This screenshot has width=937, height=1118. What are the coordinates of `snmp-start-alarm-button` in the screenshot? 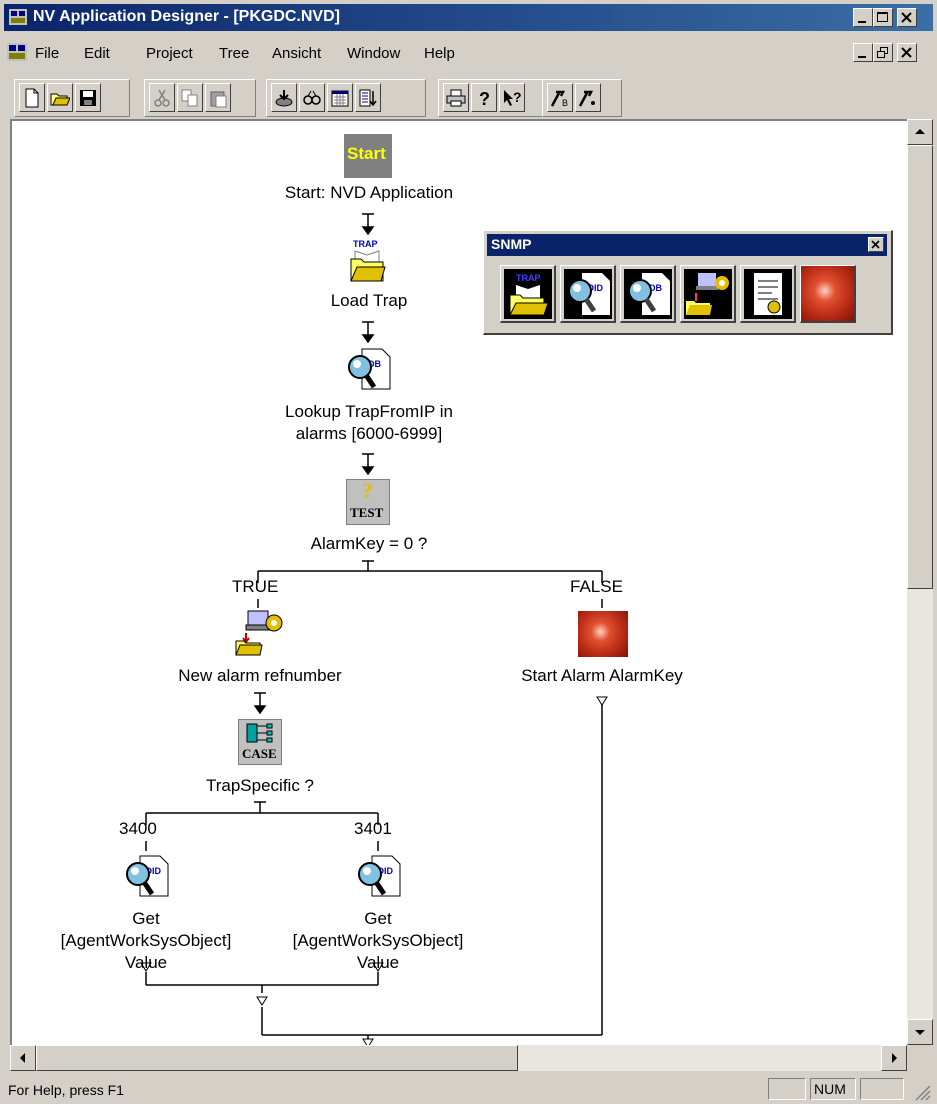 It's located at (828, 294).